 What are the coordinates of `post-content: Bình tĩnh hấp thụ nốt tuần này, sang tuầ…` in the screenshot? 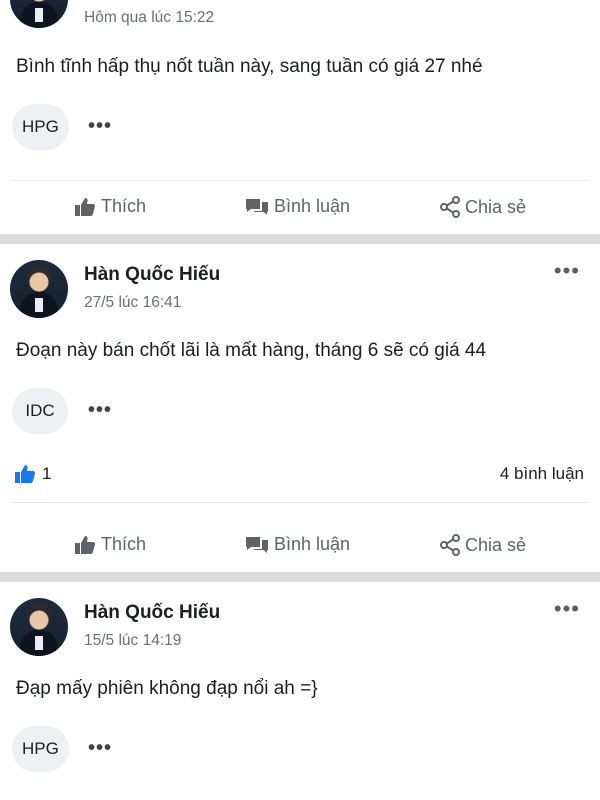 It's located at (249, 66).